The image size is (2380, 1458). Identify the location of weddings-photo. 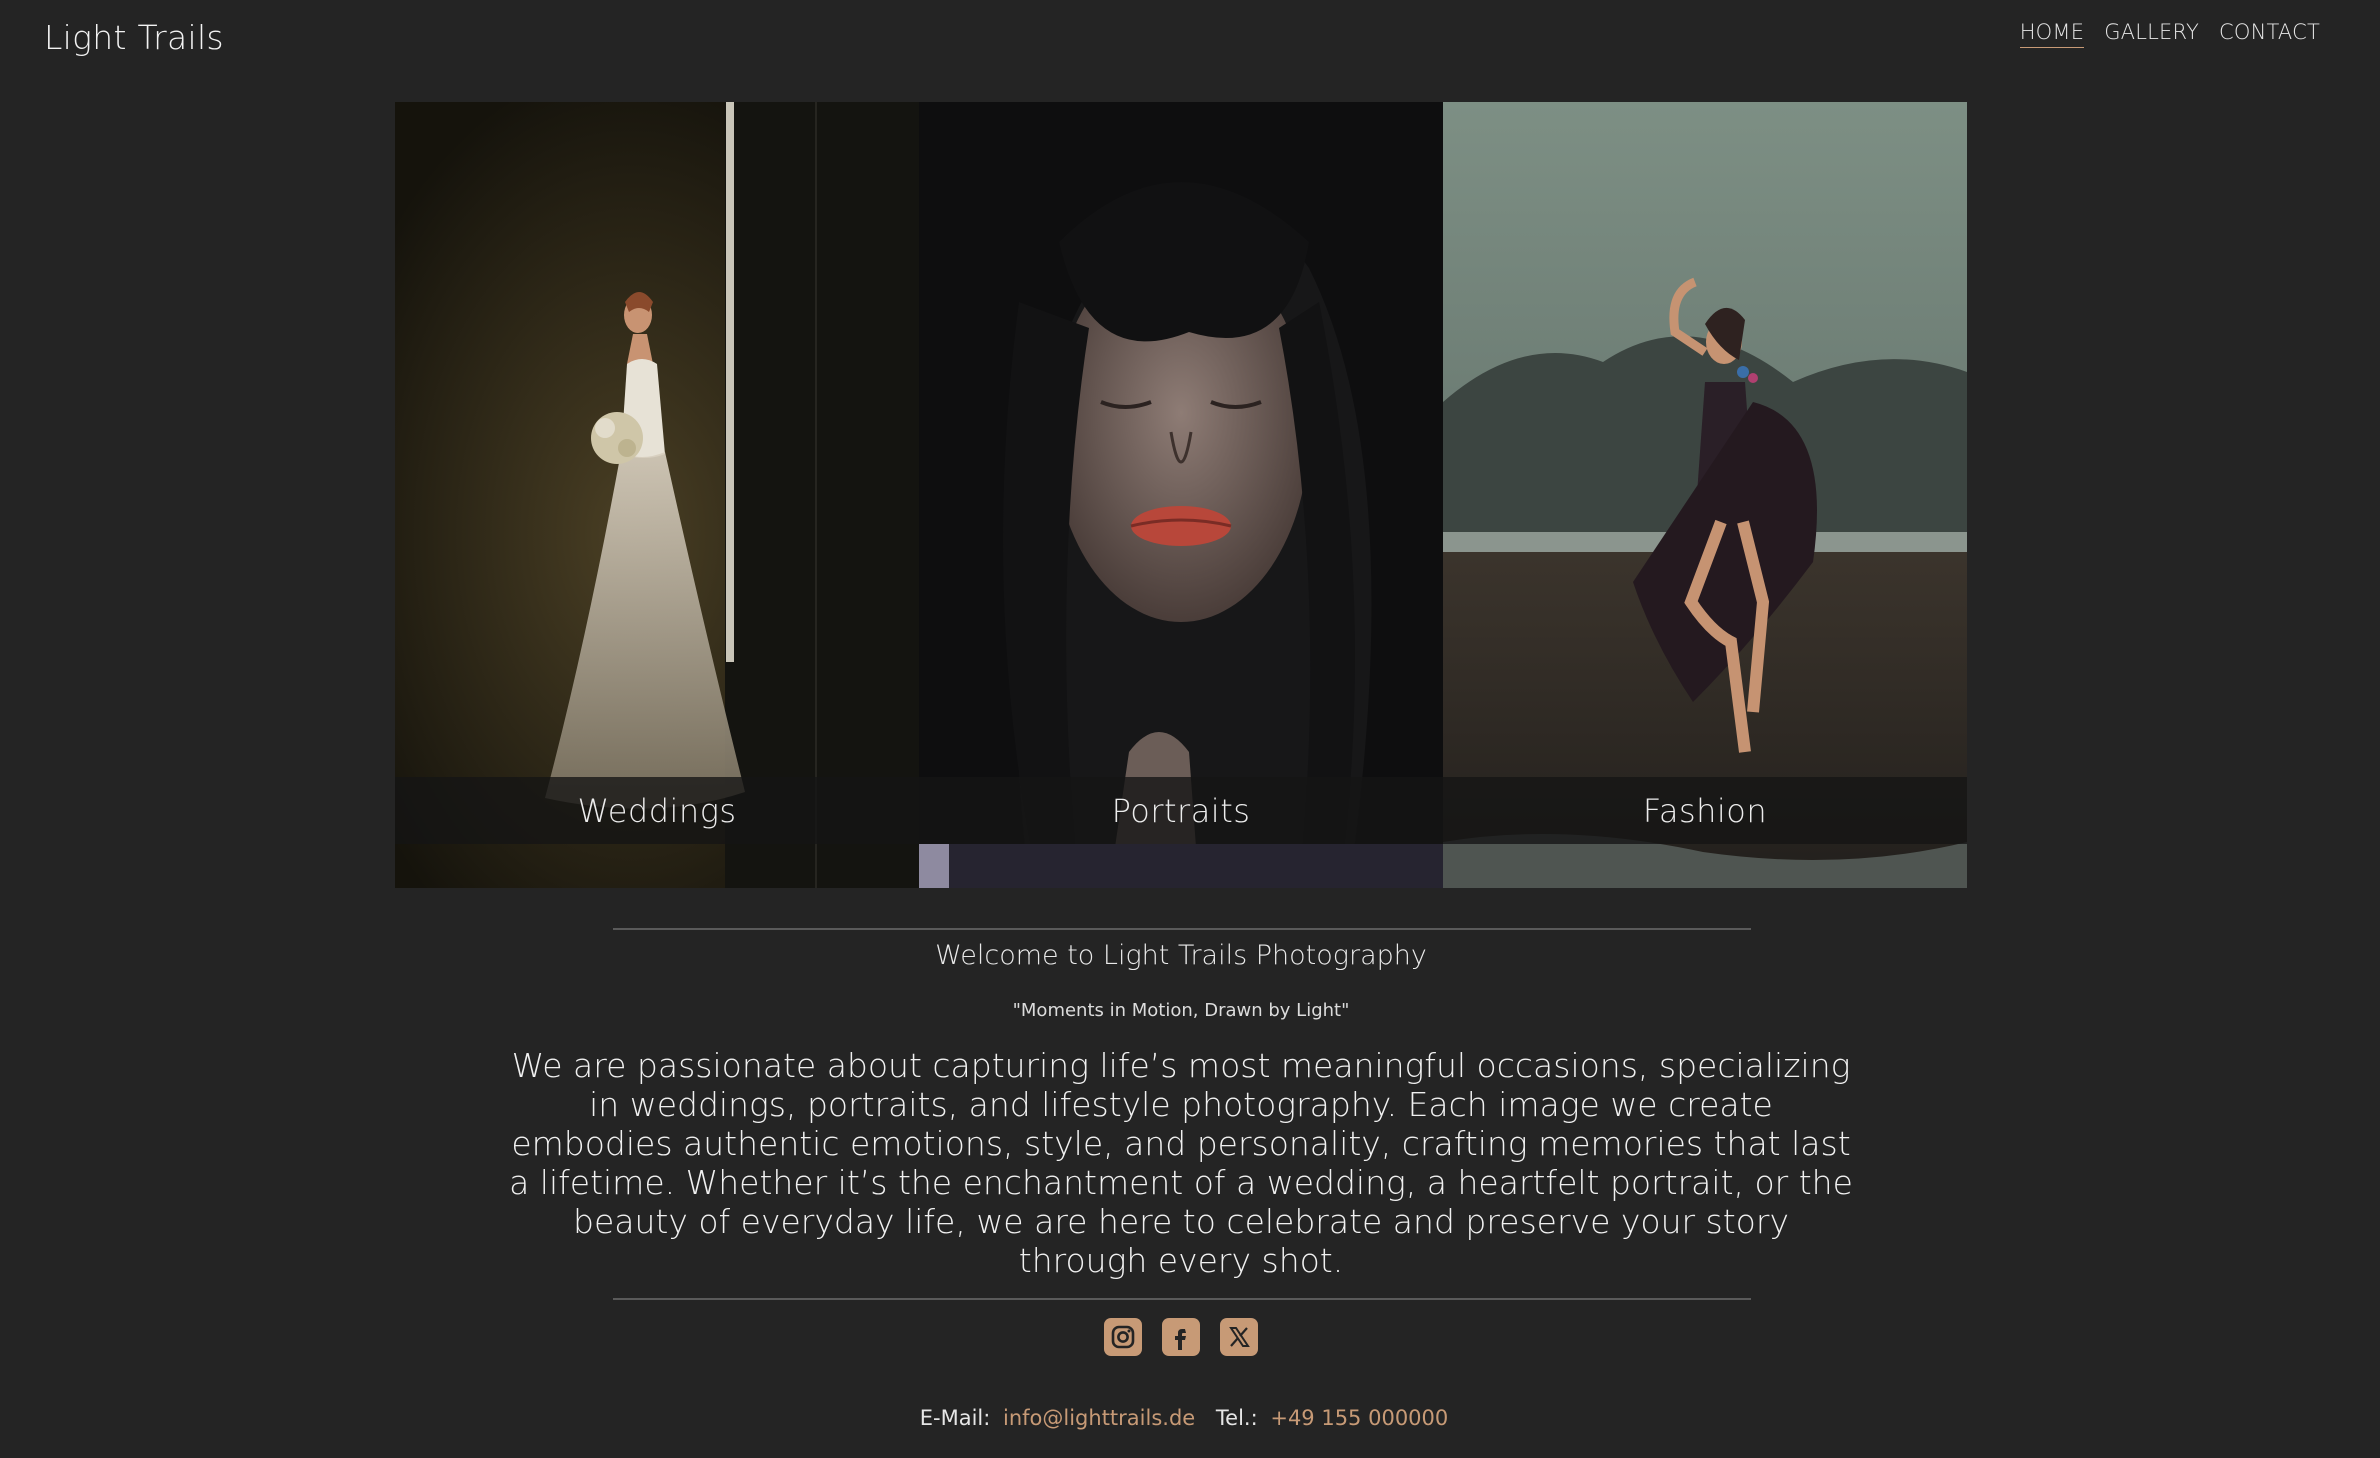
(657, 495).